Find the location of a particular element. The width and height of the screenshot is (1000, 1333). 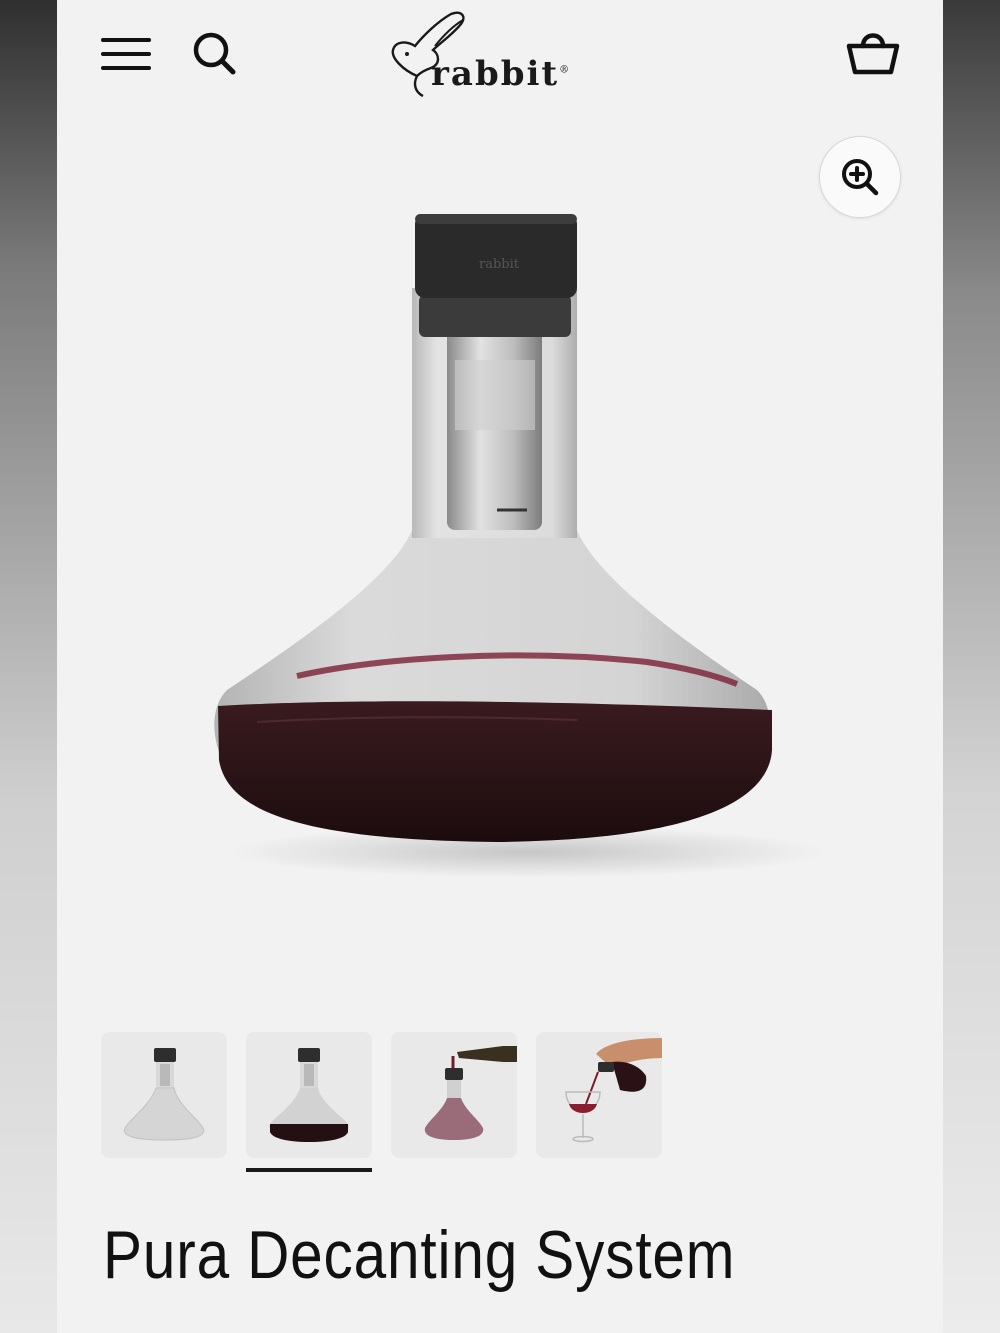

logo-wordmark: rabbit® is located at coordinates (501, 74).